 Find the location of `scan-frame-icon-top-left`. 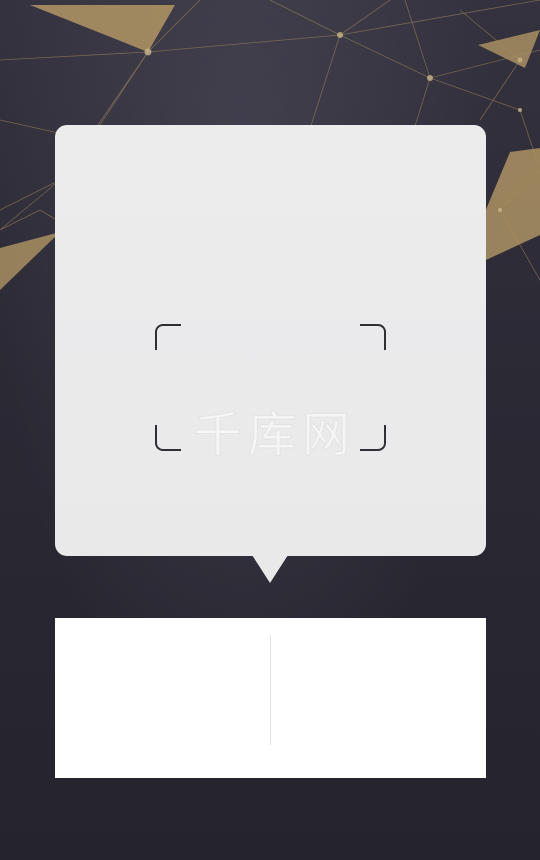

scan-frame-icon-top-left is located at coordinates (168, 337).